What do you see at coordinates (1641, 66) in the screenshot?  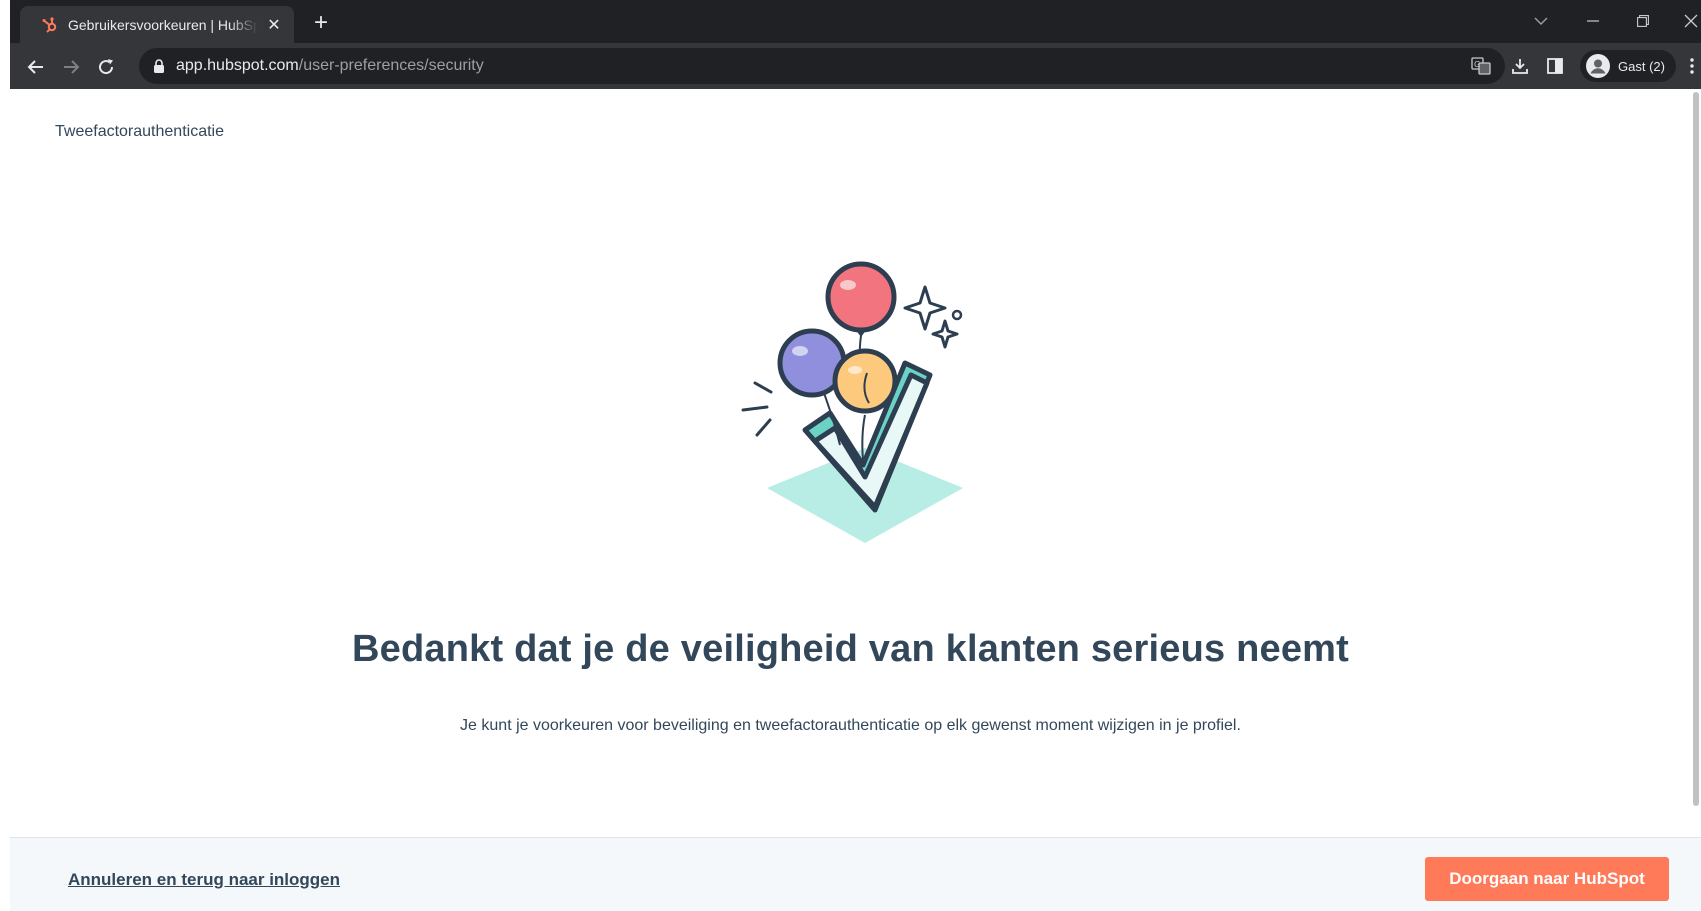 I see `profile-name: Gast (2)` at bounding box center [1641, 66].